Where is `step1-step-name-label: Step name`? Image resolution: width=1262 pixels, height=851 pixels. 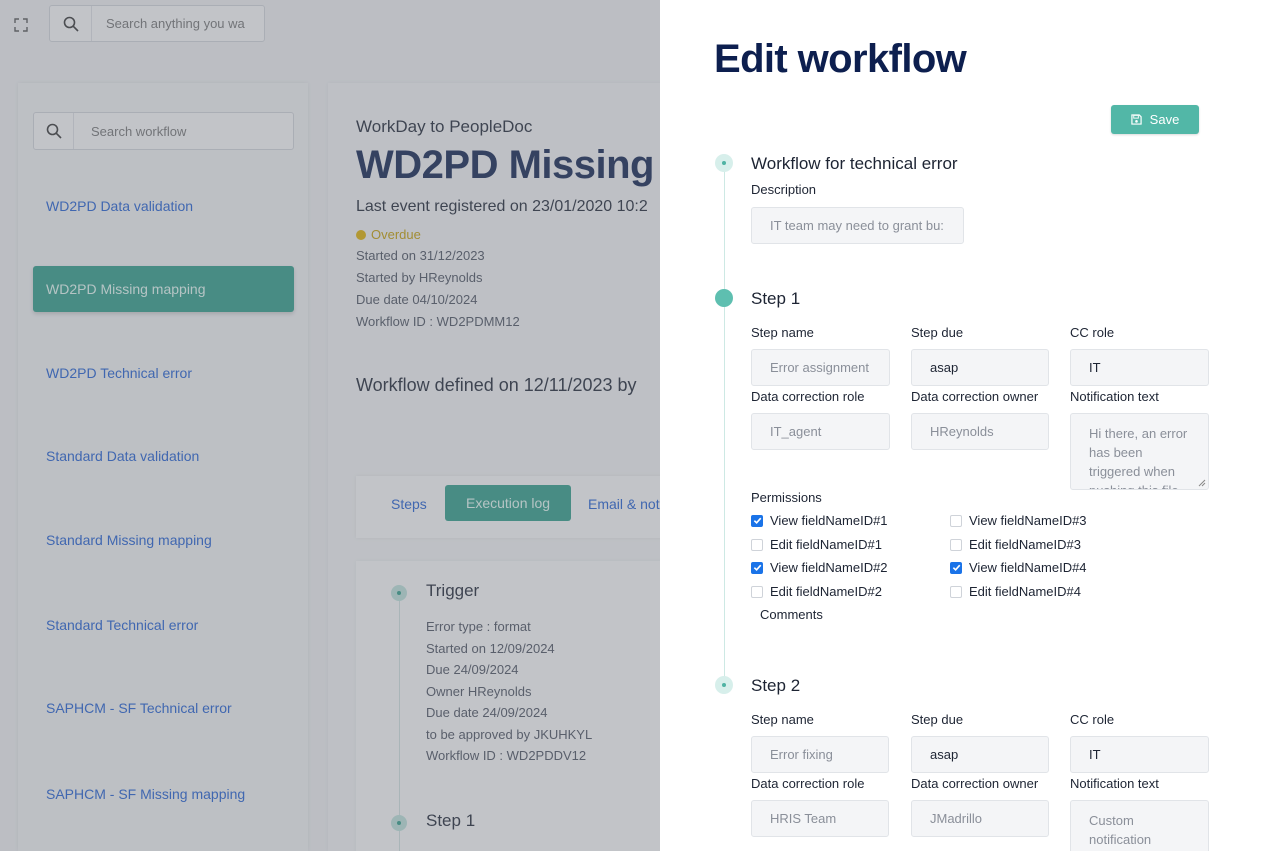
step1-step-name-label: Step name is located at coordinates (782, 332).